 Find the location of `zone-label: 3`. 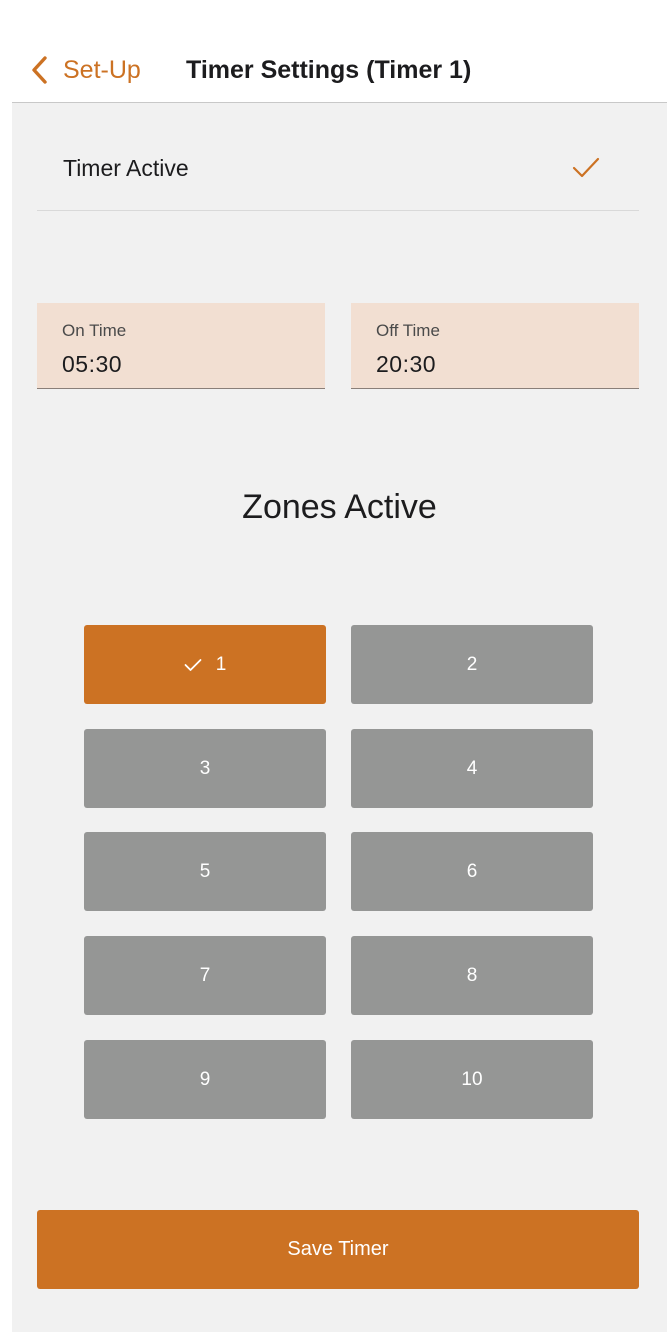

zone-label: 3 is located at coordinates (205, 768).